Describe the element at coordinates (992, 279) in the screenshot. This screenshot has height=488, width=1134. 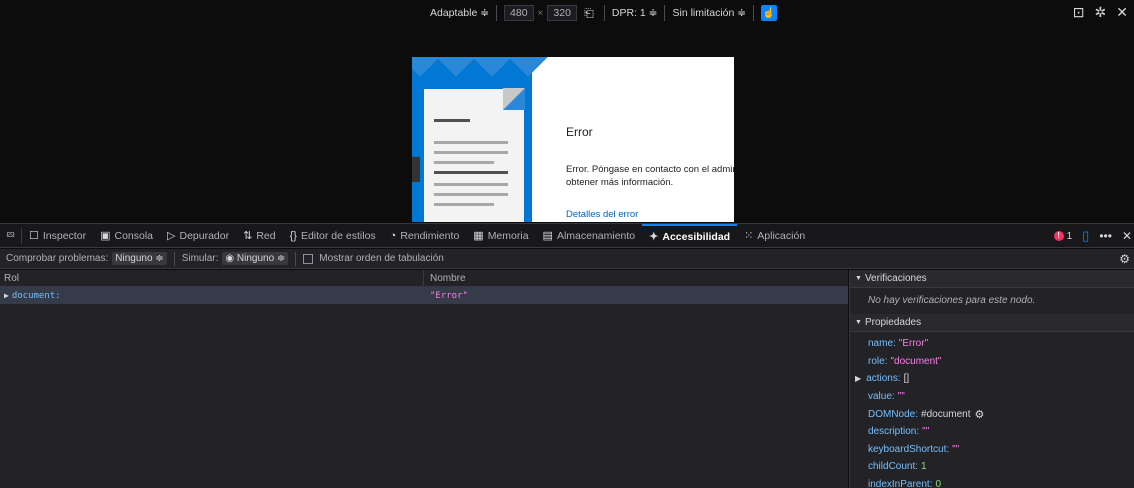
I see `checks-section-header: ▼ Verificaciones` at that location.